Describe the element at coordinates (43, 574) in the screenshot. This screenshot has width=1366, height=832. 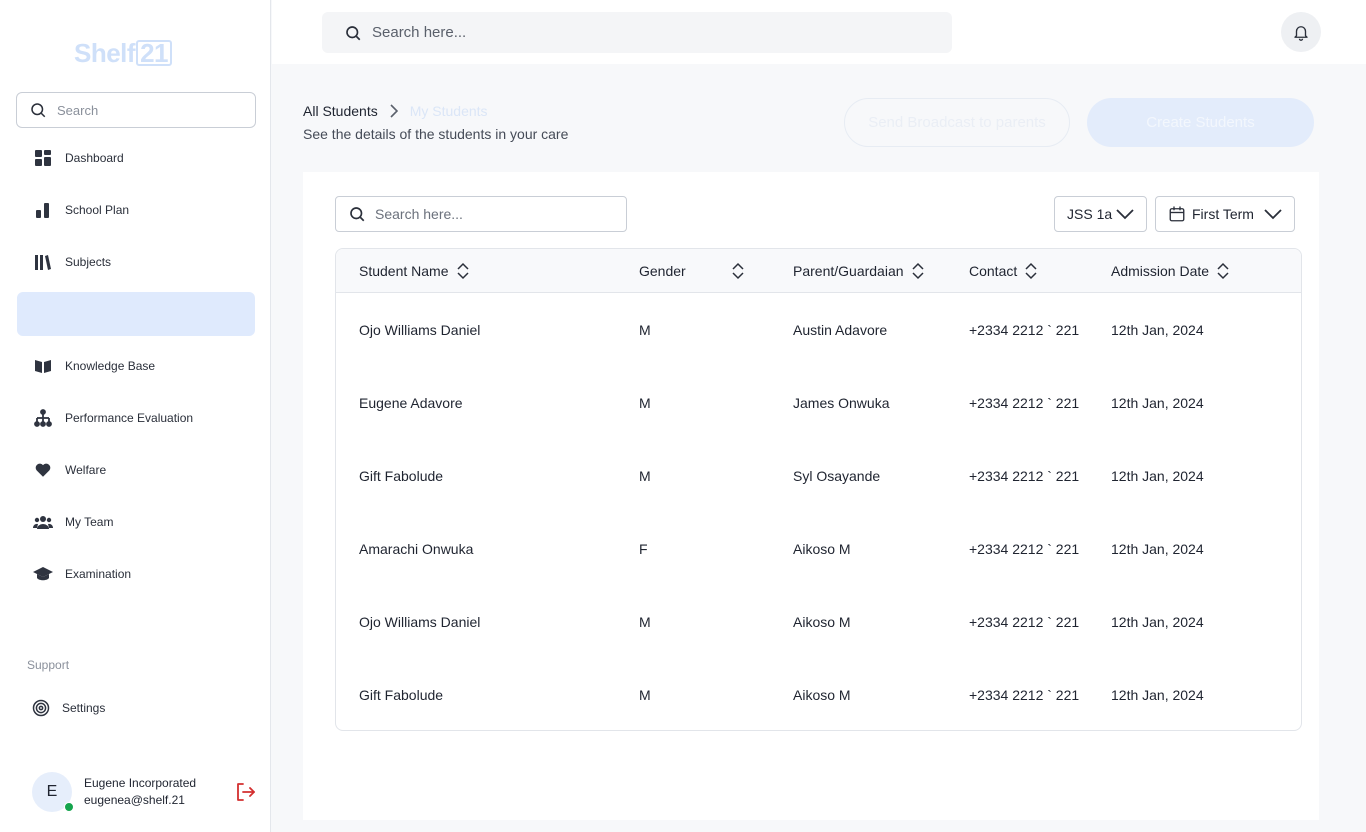
I see `graduation-cap-icon` at that location.